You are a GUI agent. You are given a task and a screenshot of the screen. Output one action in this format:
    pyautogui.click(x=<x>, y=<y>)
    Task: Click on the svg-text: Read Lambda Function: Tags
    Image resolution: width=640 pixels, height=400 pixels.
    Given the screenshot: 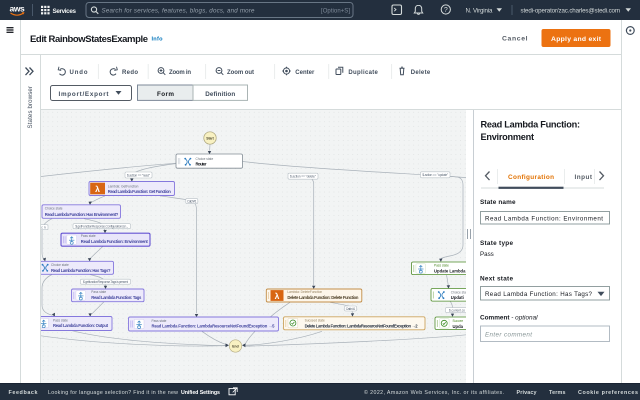 What is the action you would take?
    pyautogui.click(x=116, y=297)
    